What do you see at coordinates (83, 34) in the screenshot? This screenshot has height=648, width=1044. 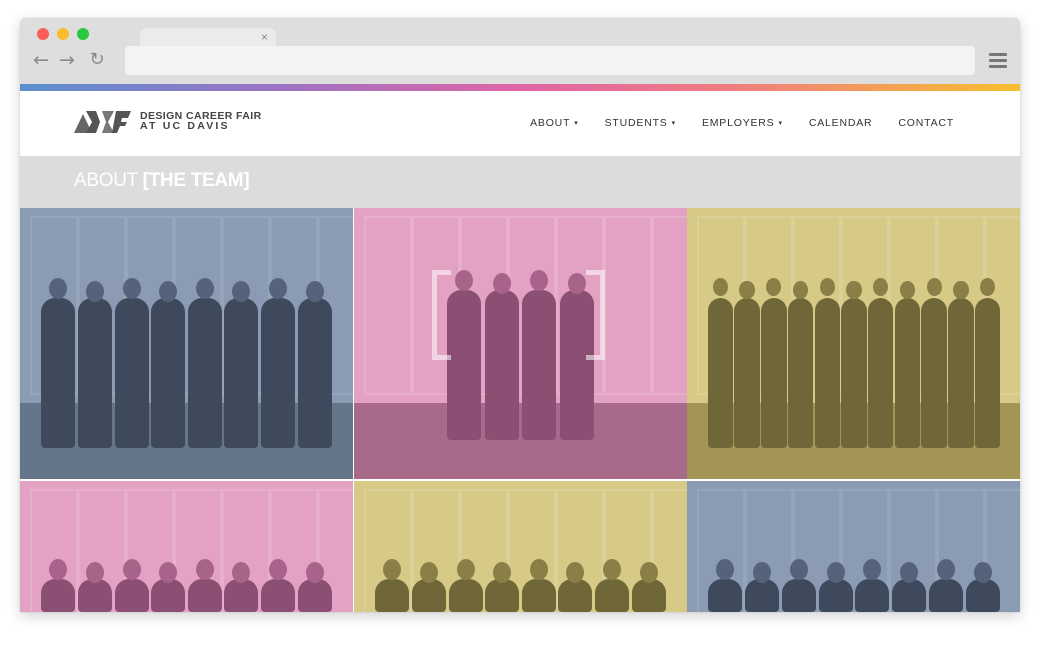 I see `maximize-window-button` at bounding box center [83, 34].